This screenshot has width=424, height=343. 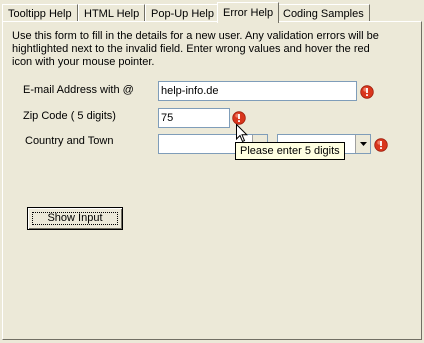 What do you see at coordinates (78, 90) in the screenshot?
I see `email-label: E-mail Address with @` at bounding box center [78, 90].